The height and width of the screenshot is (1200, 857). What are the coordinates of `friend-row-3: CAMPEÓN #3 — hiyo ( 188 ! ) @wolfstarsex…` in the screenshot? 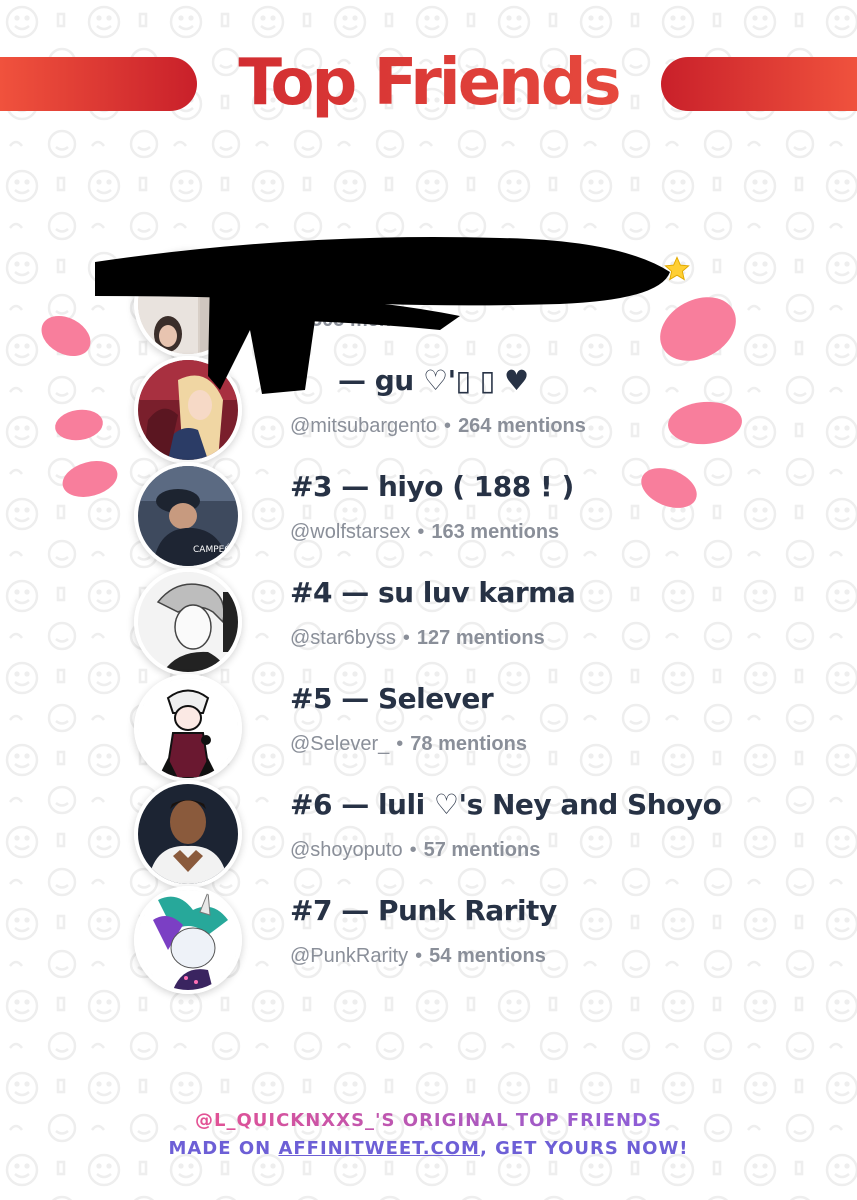 It's located at (428, 516).